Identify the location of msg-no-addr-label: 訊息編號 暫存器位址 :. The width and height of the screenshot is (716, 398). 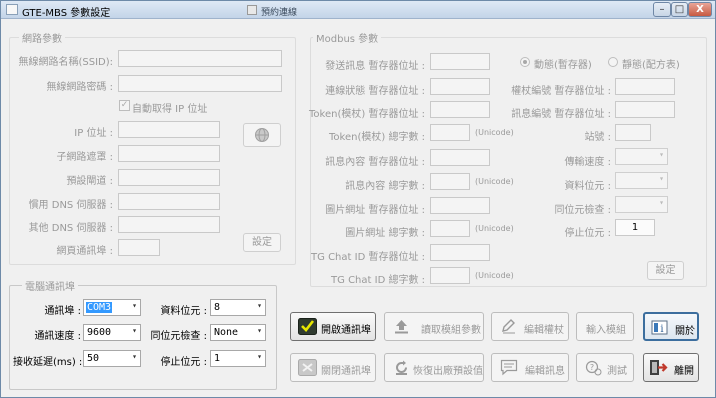
(561, 114).